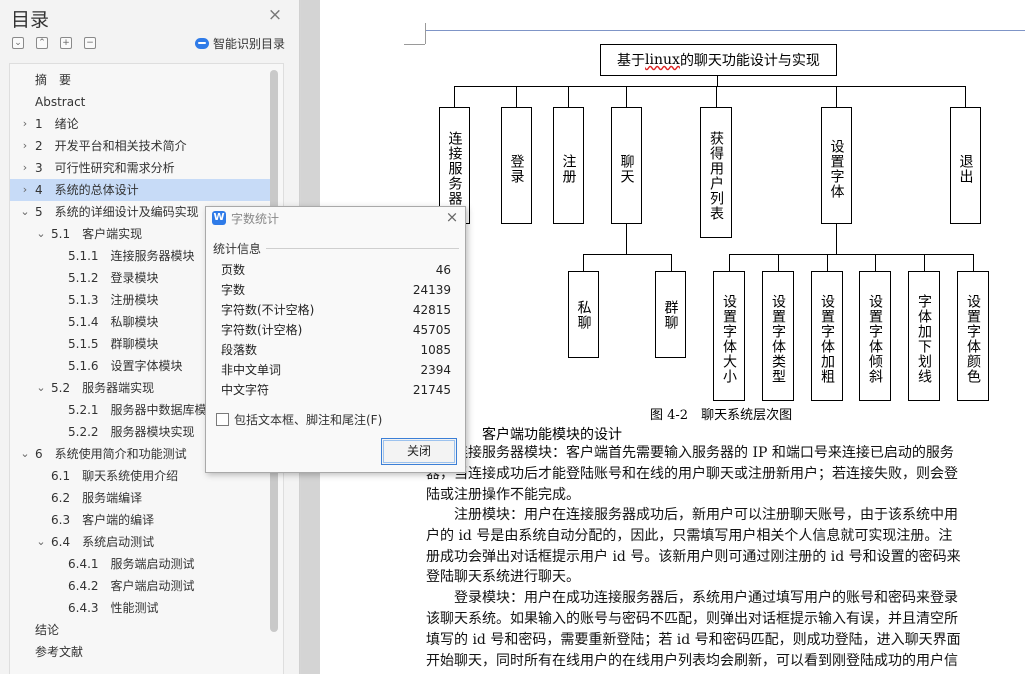 The width and height of the screenshot is (1025, 674). Describe the element at coordinates (631, 61) in the screenshot. I see `root-prefix: 基于` at that location.